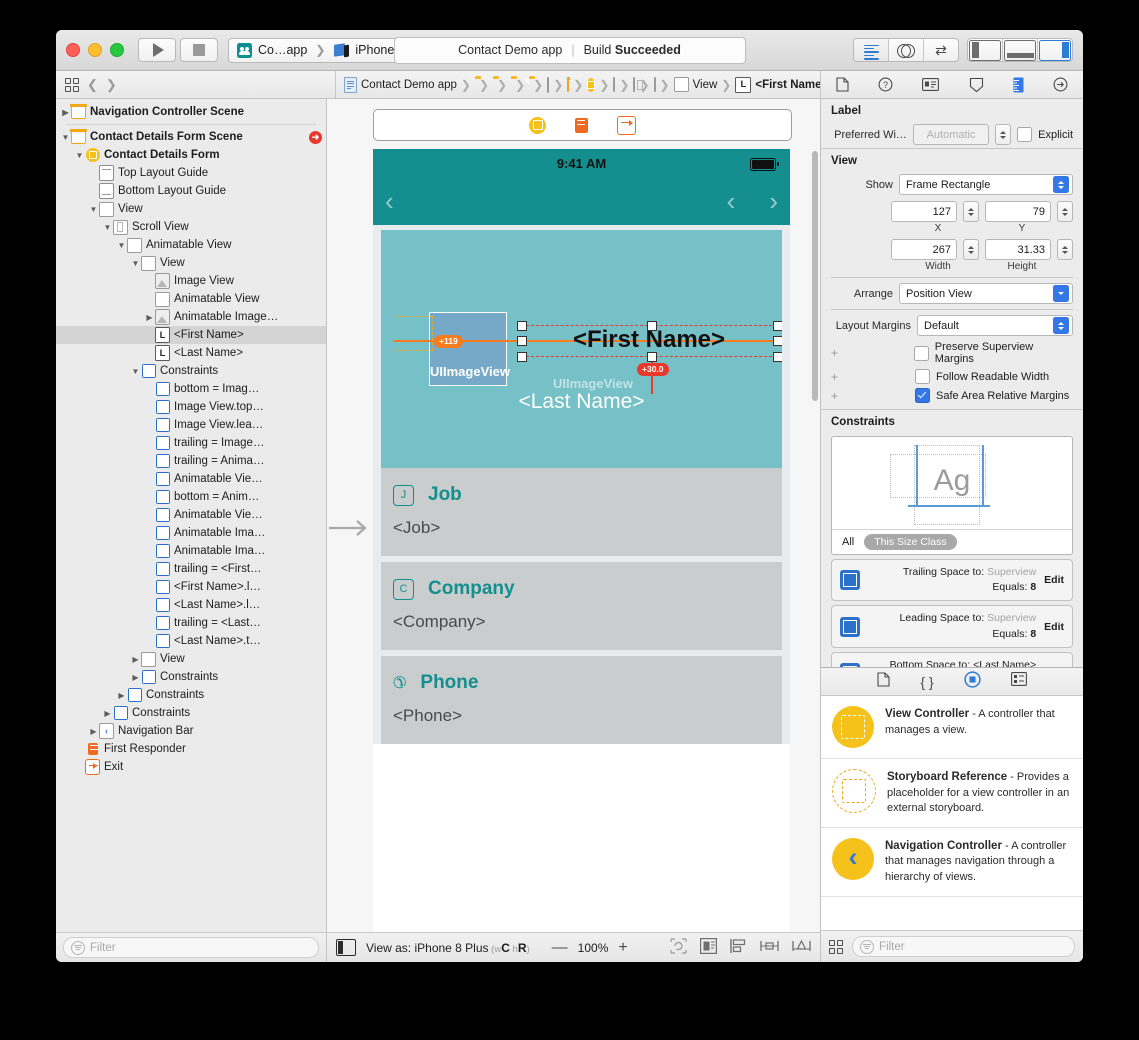 This screenshot has width=1139, height=1040. I want to click on tree-row: ▼ Animatable View, so click(191, 245).